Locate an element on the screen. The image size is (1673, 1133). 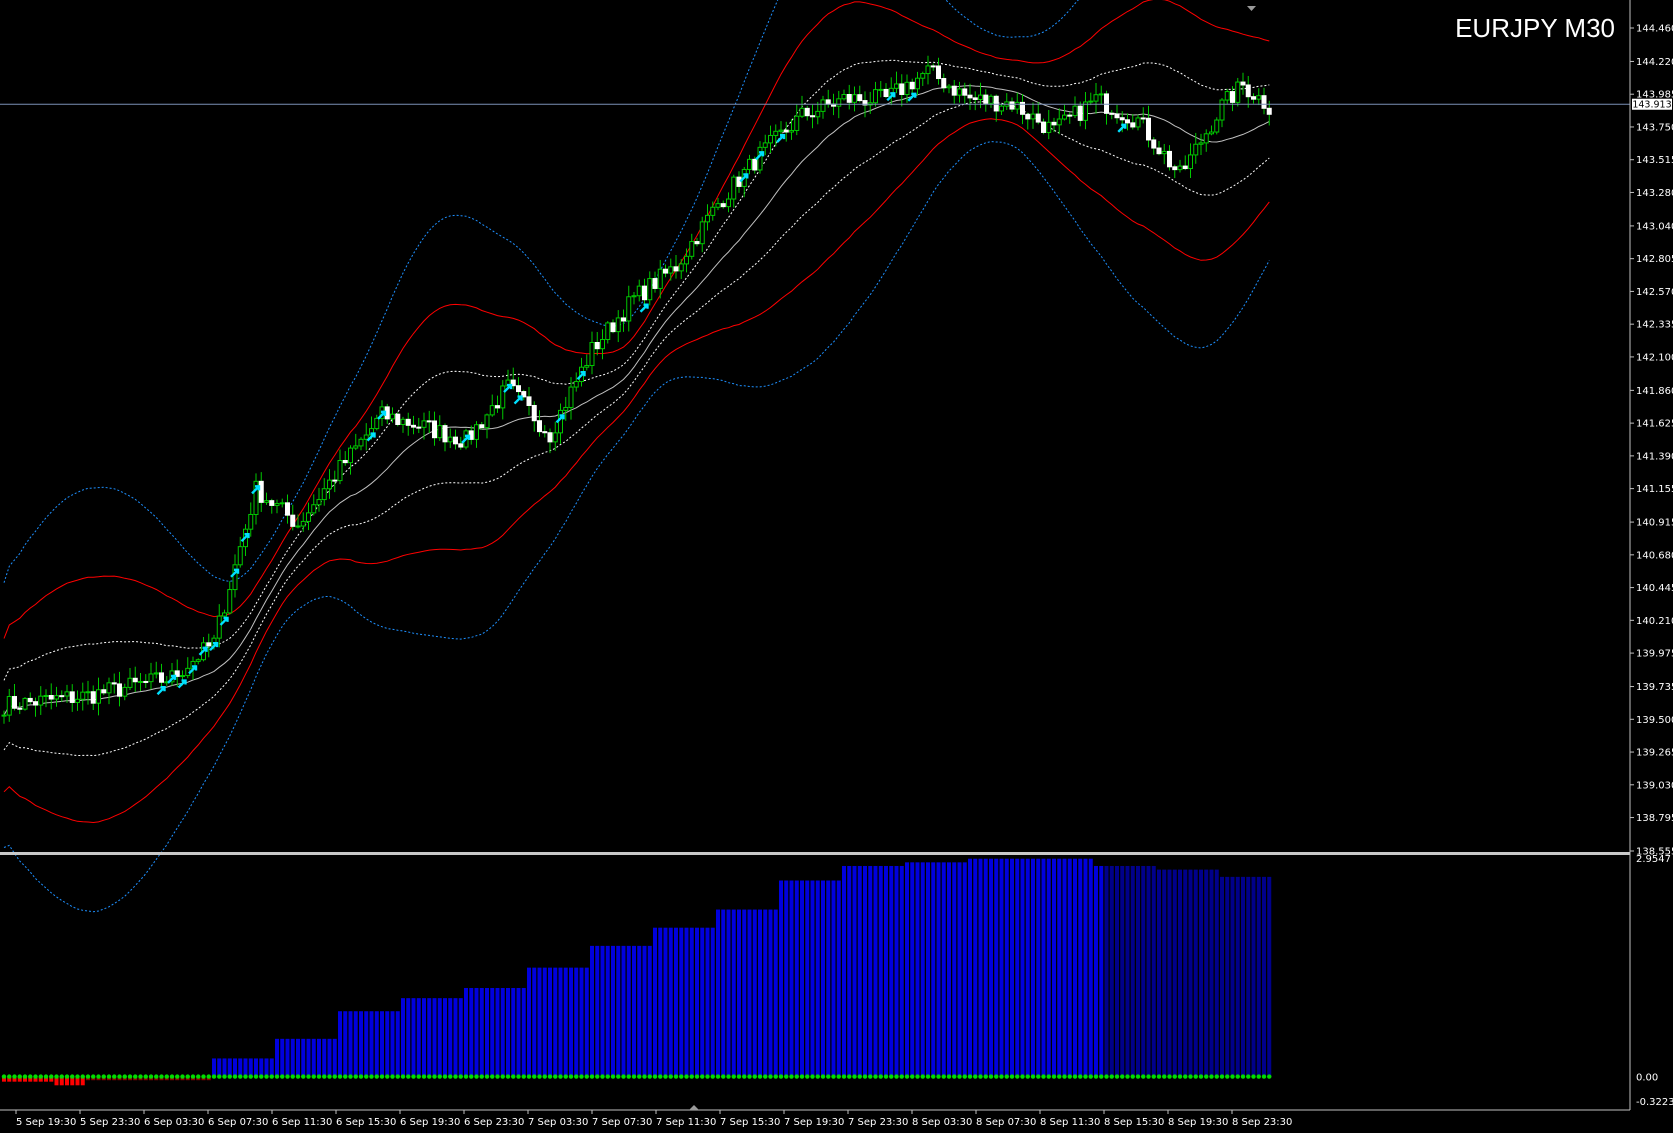
time-tick-label: 7 Sep 03:30 is located at coordinates (558, 1122).